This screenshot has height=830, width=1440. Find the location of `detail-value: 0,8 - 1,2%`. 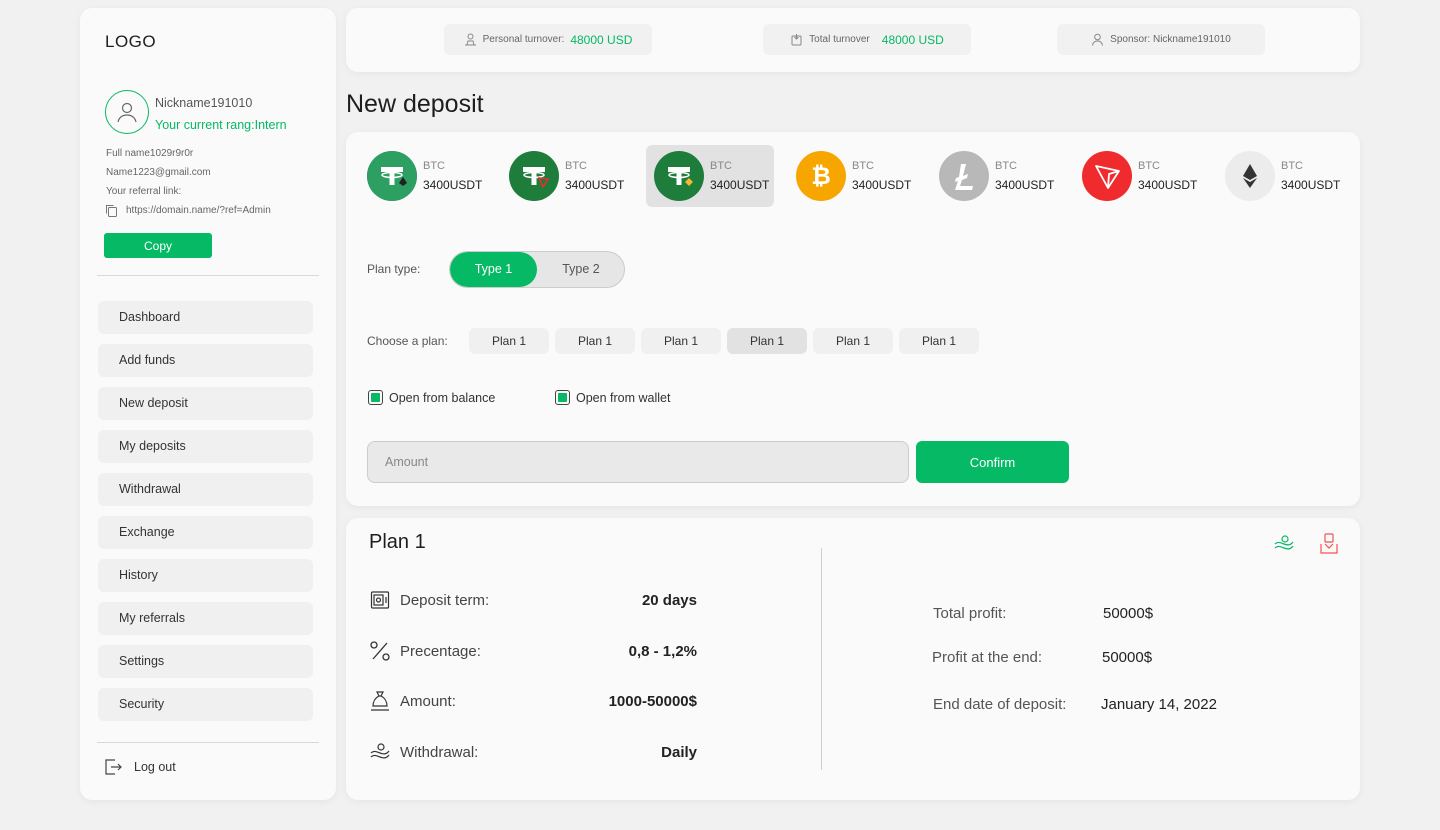

detail-value: 0,8 - 1,2% is located at coordinates (662, 651).